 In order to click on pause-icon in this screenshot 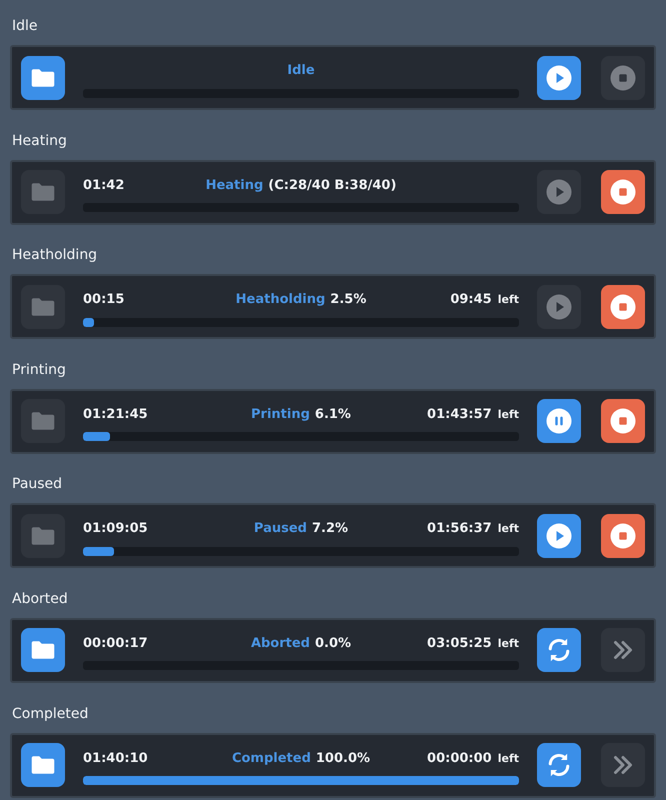, I will do `click(559, 421)`.